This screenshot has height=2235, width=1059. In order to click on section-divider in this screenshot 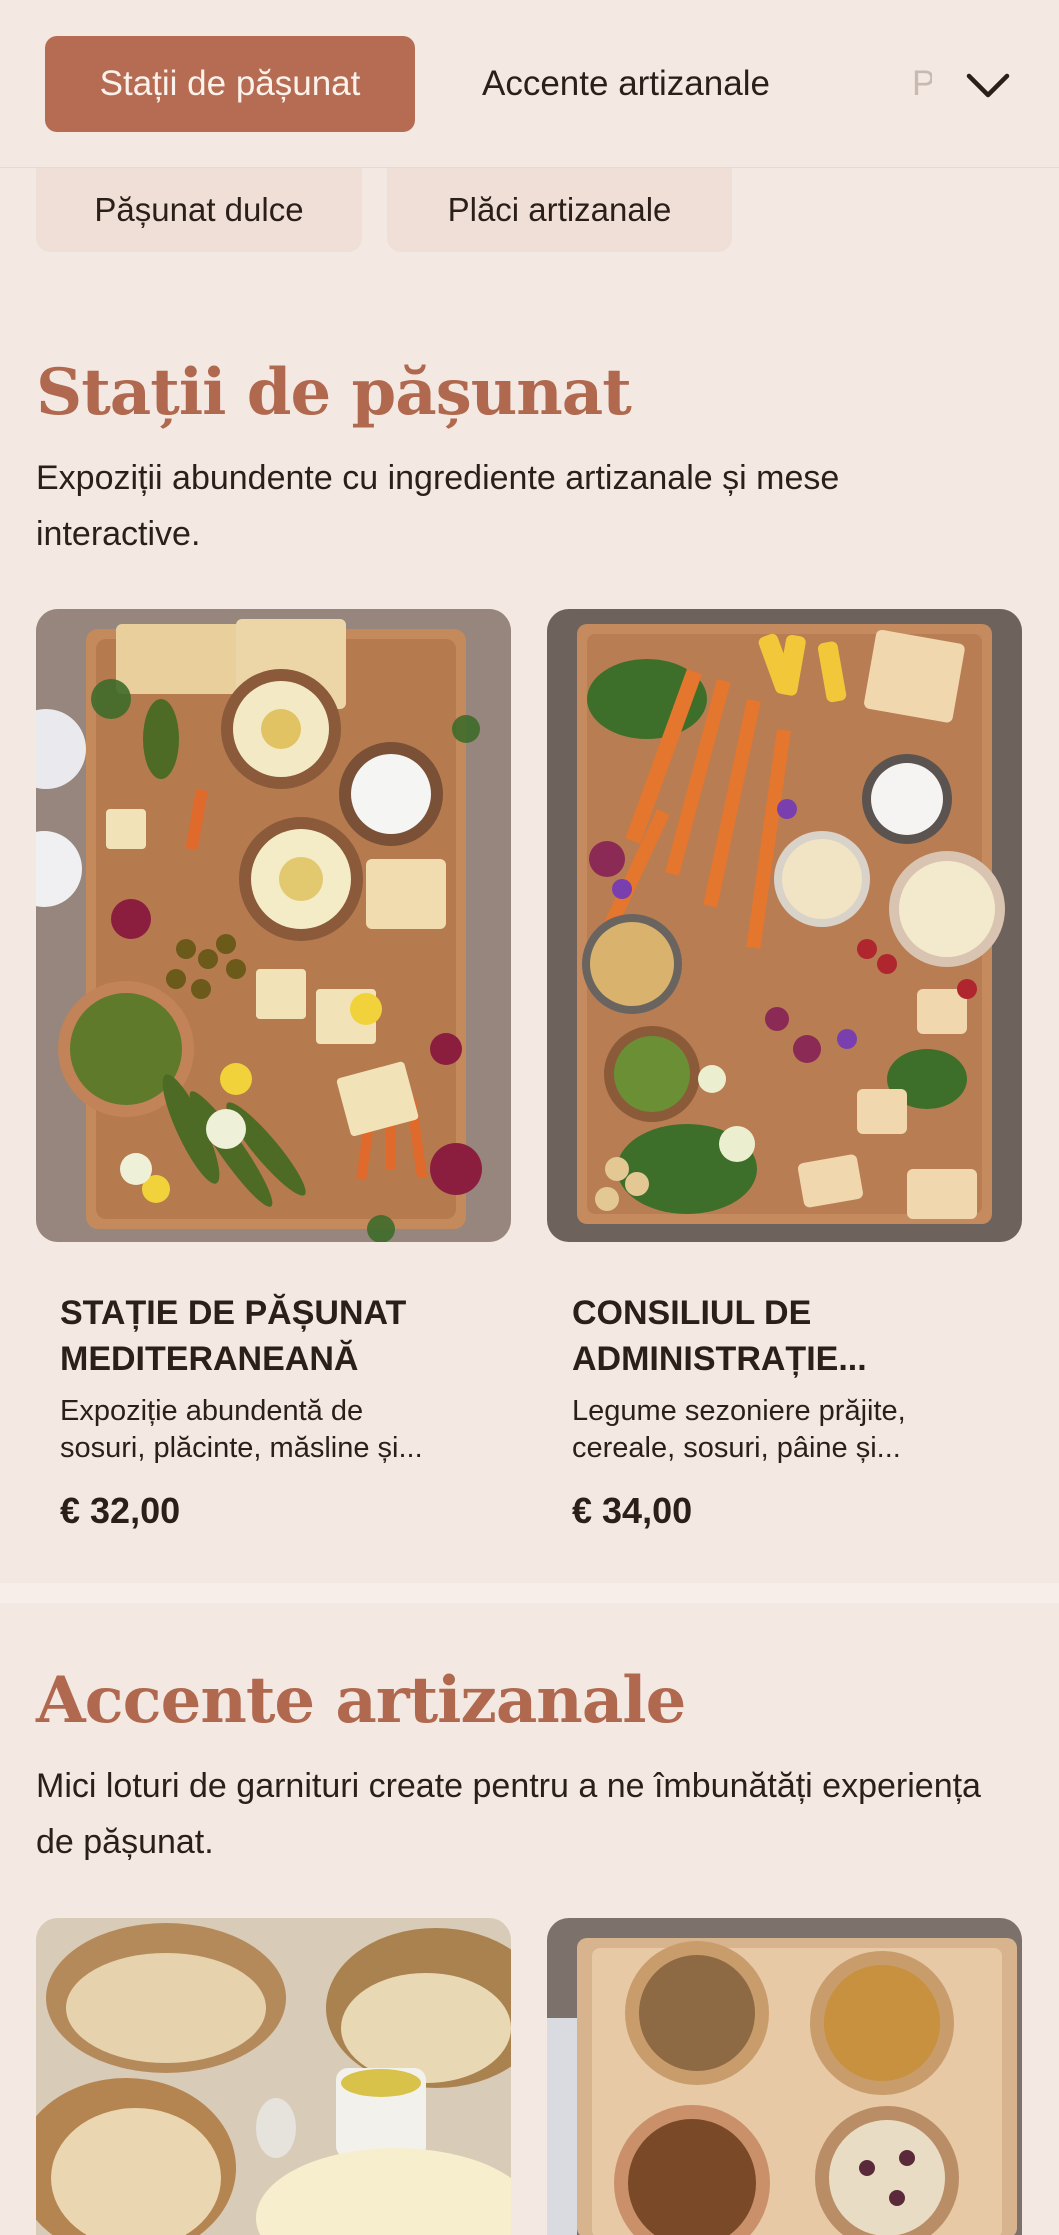, I will do `click(529, 1593)`.